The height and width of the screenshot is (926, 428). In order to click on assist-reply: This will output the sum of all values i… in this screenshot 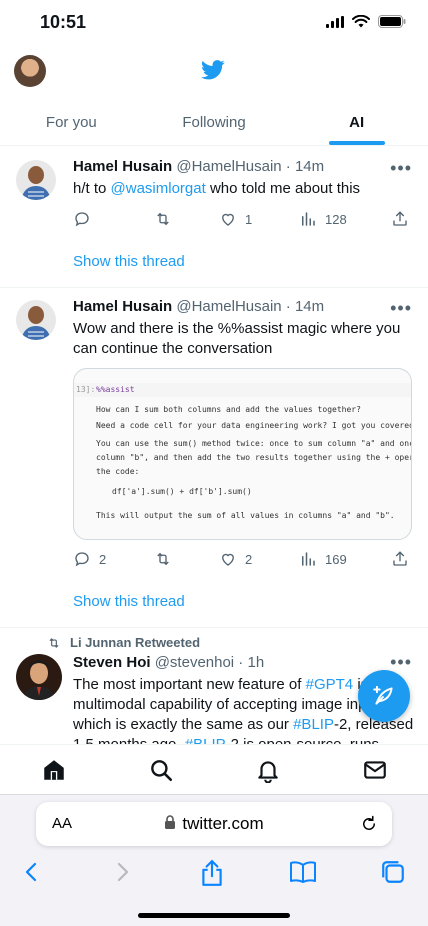, I will do `click(245, 515)`.